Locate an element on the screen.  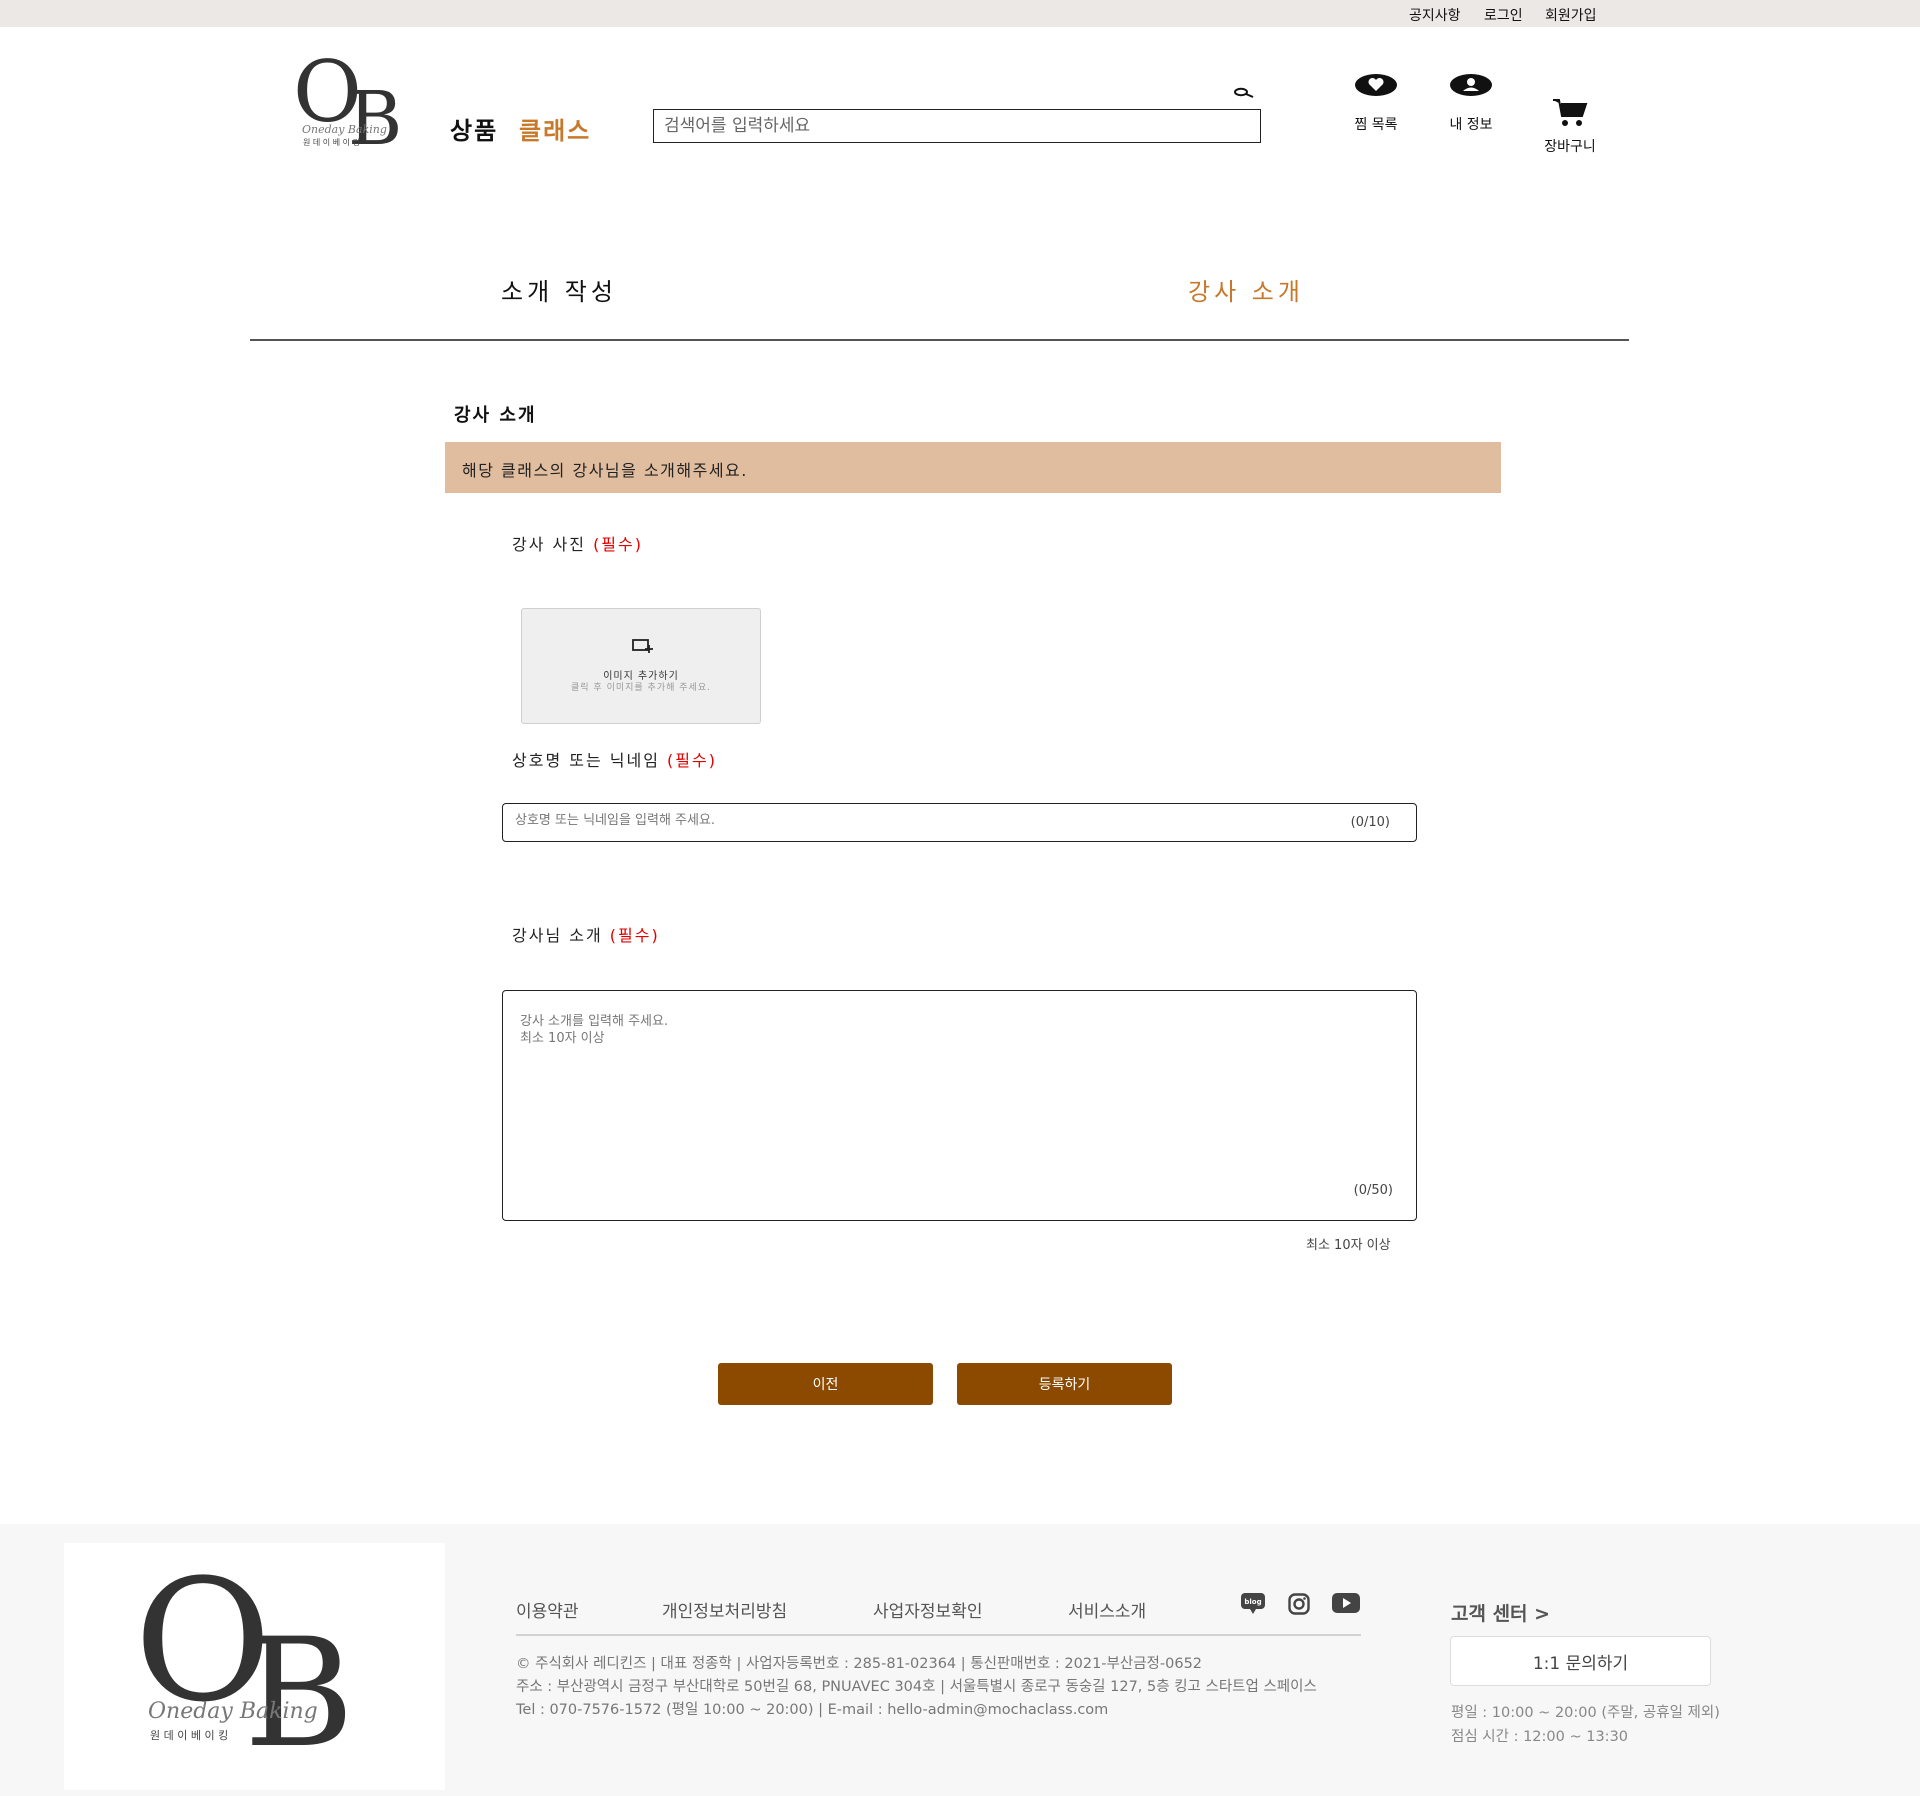
info-banner: 해당 클래스의 강사님을 소개해주세요. is located at coordinates (973, 467).